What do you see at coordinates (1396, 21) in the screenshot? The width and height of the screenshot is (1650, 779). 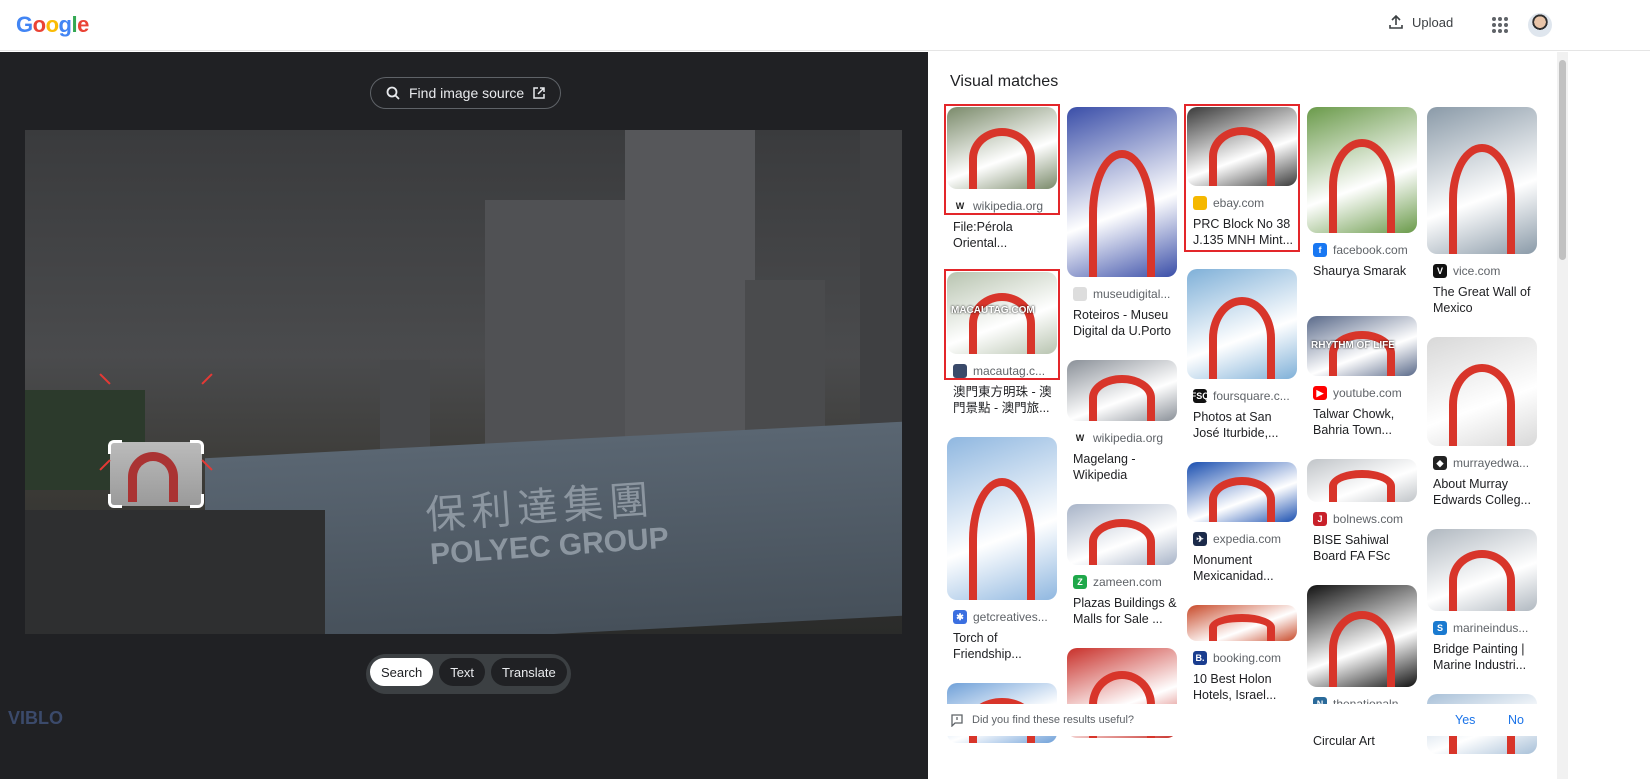 I see `upload-icon` at bounding box center [1396, 21].